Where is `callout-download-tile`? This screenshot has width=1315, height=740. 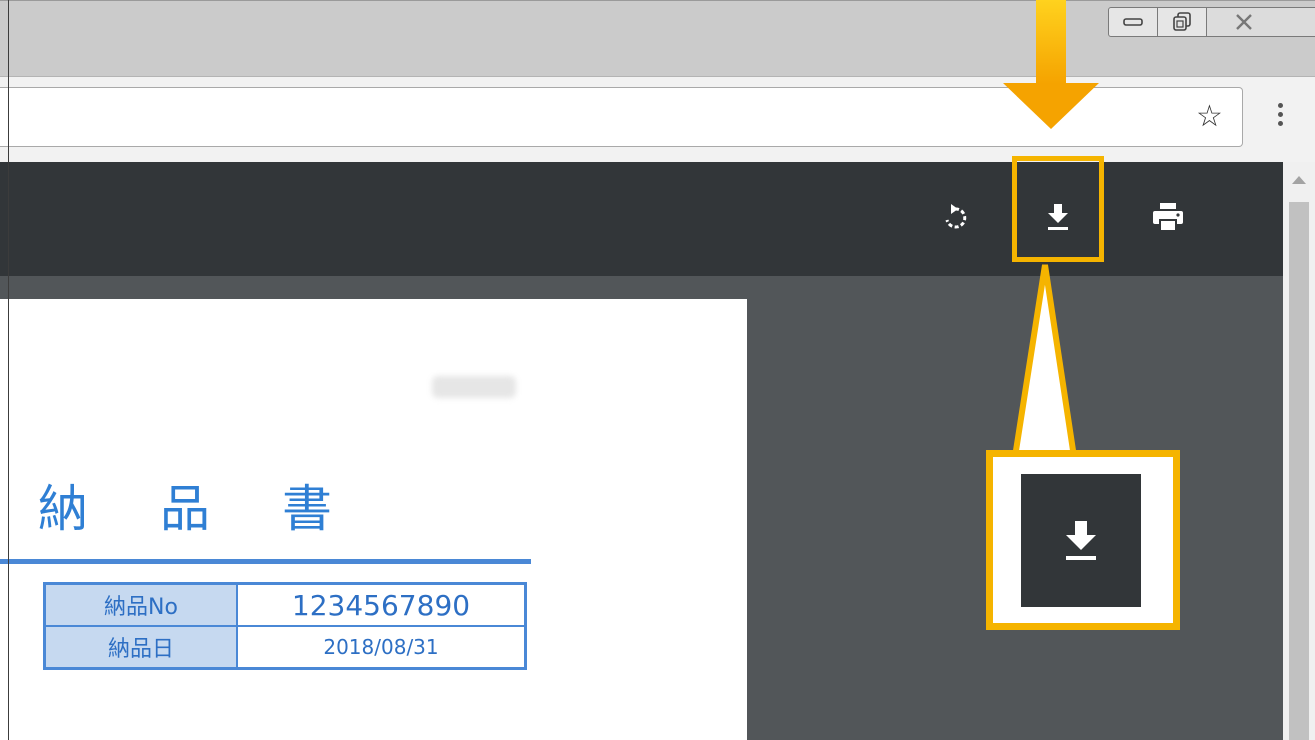
callout-download-tile is located at coordinates (1081, 540).